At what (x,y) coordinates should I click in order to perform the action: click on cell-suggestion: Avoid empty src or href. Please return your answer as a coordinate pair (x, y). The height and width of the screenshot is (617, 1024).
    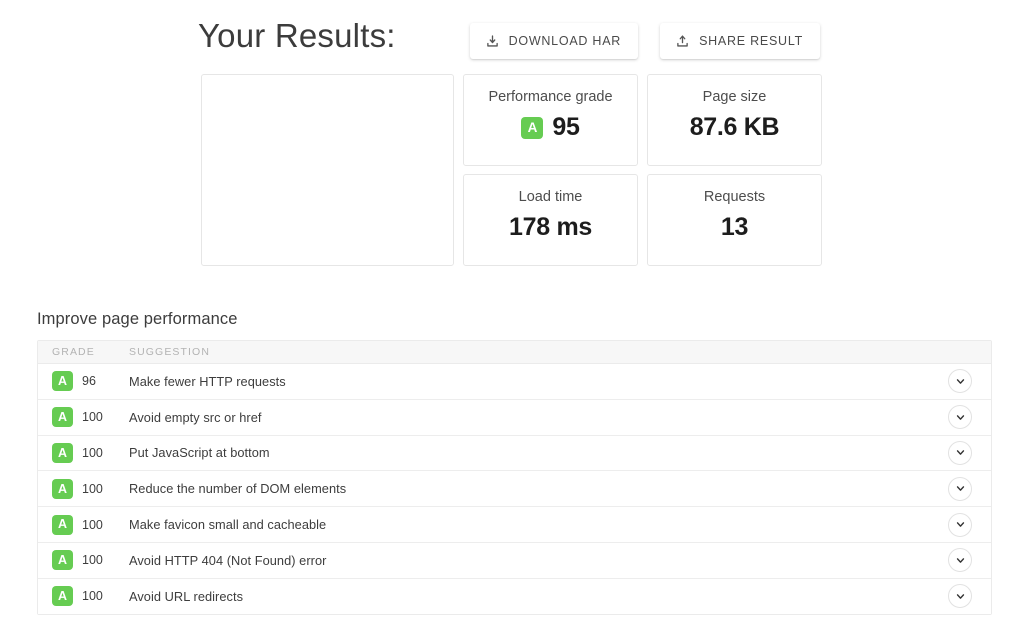
    Looking at the image, I should click on (195, 417).